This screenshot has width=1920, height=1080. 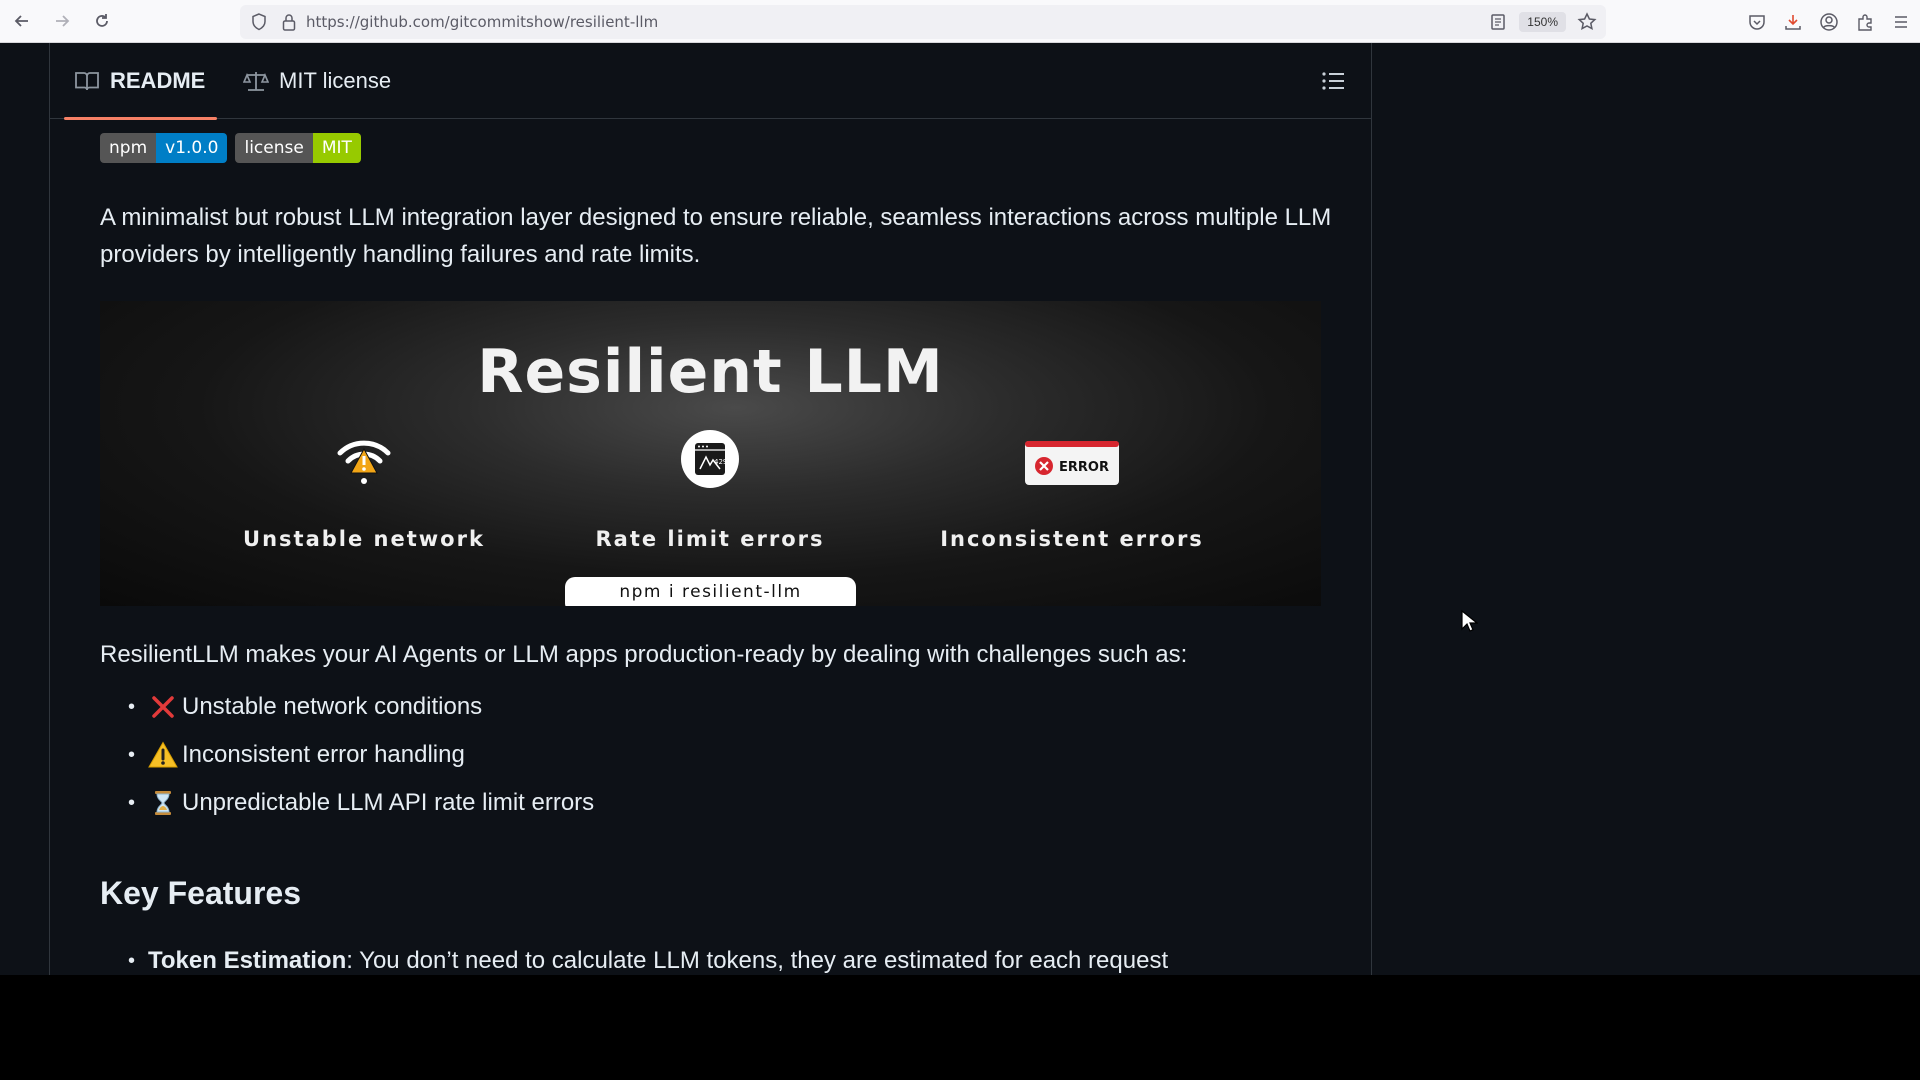 I want to click on pocket-icon, so click(x=1757, y=22).